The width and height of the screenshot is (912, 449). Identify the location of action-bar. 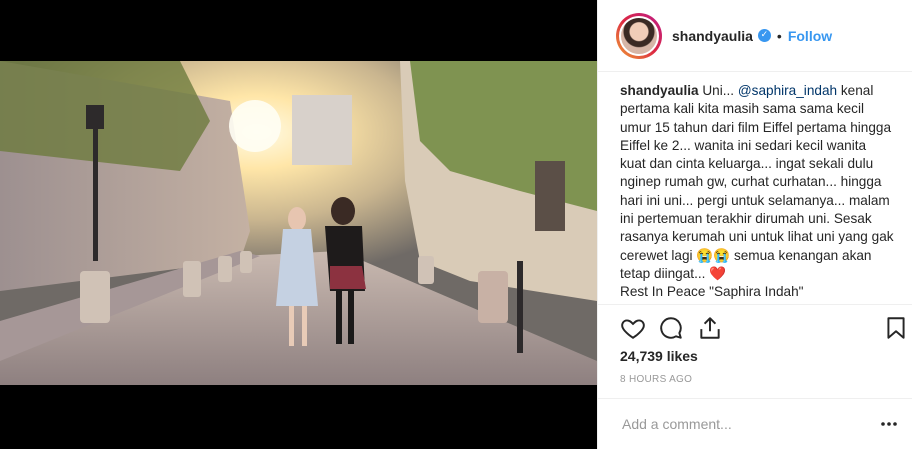
(755, 326).